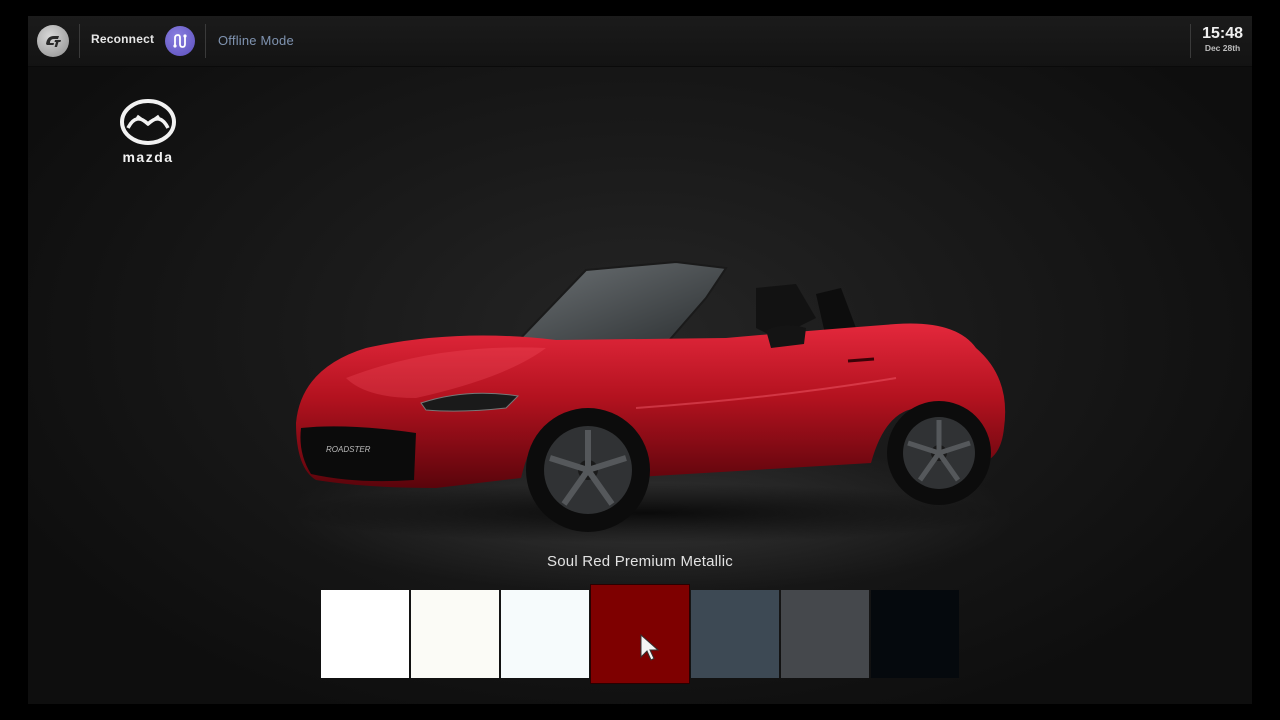  I want to click on rear-wheel, so click(939, 453).